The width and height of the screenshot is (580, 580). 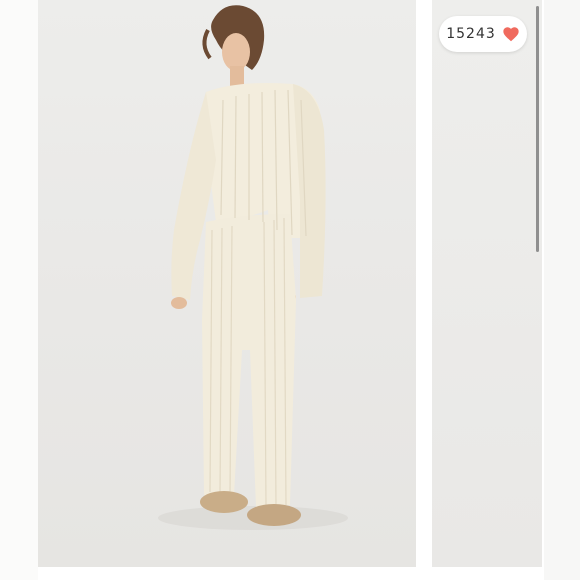 What do you see at coordinates (511, 34) in the screenshot?
I see `heart-icon` at bounding box center [511, 34].